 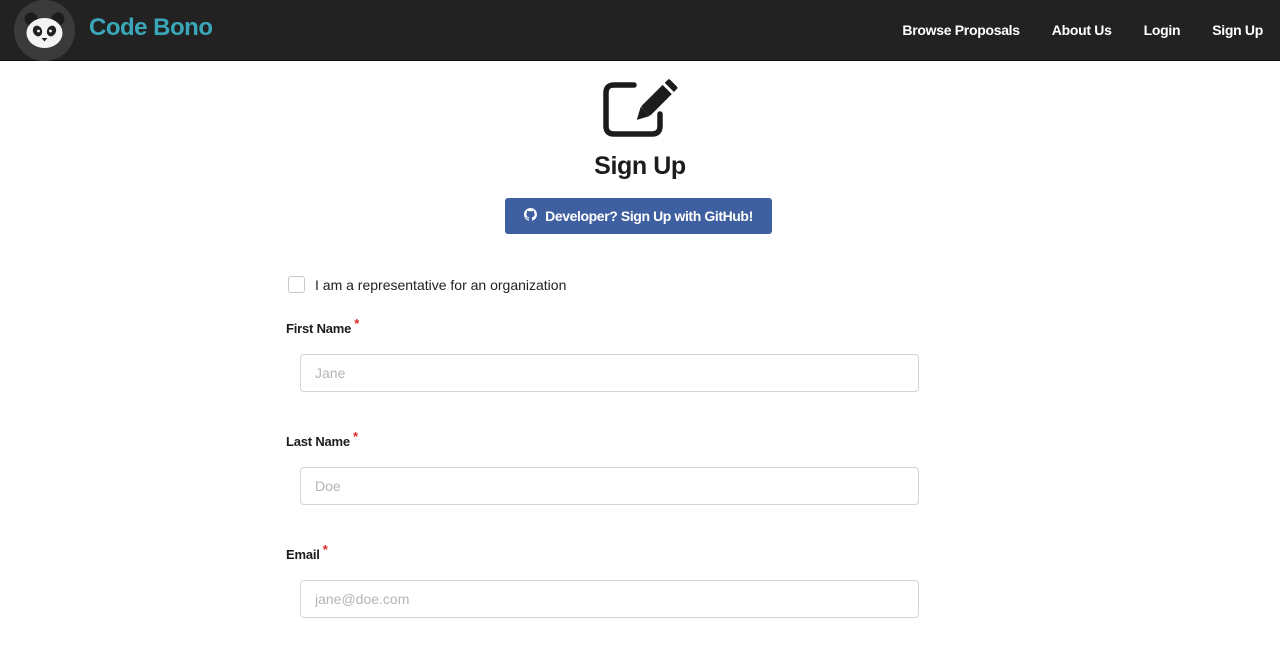 What do you see at coordinates (1162, 30) in the screenshot?
I see `nav-login: Login` at bounding box center [1162, 30].